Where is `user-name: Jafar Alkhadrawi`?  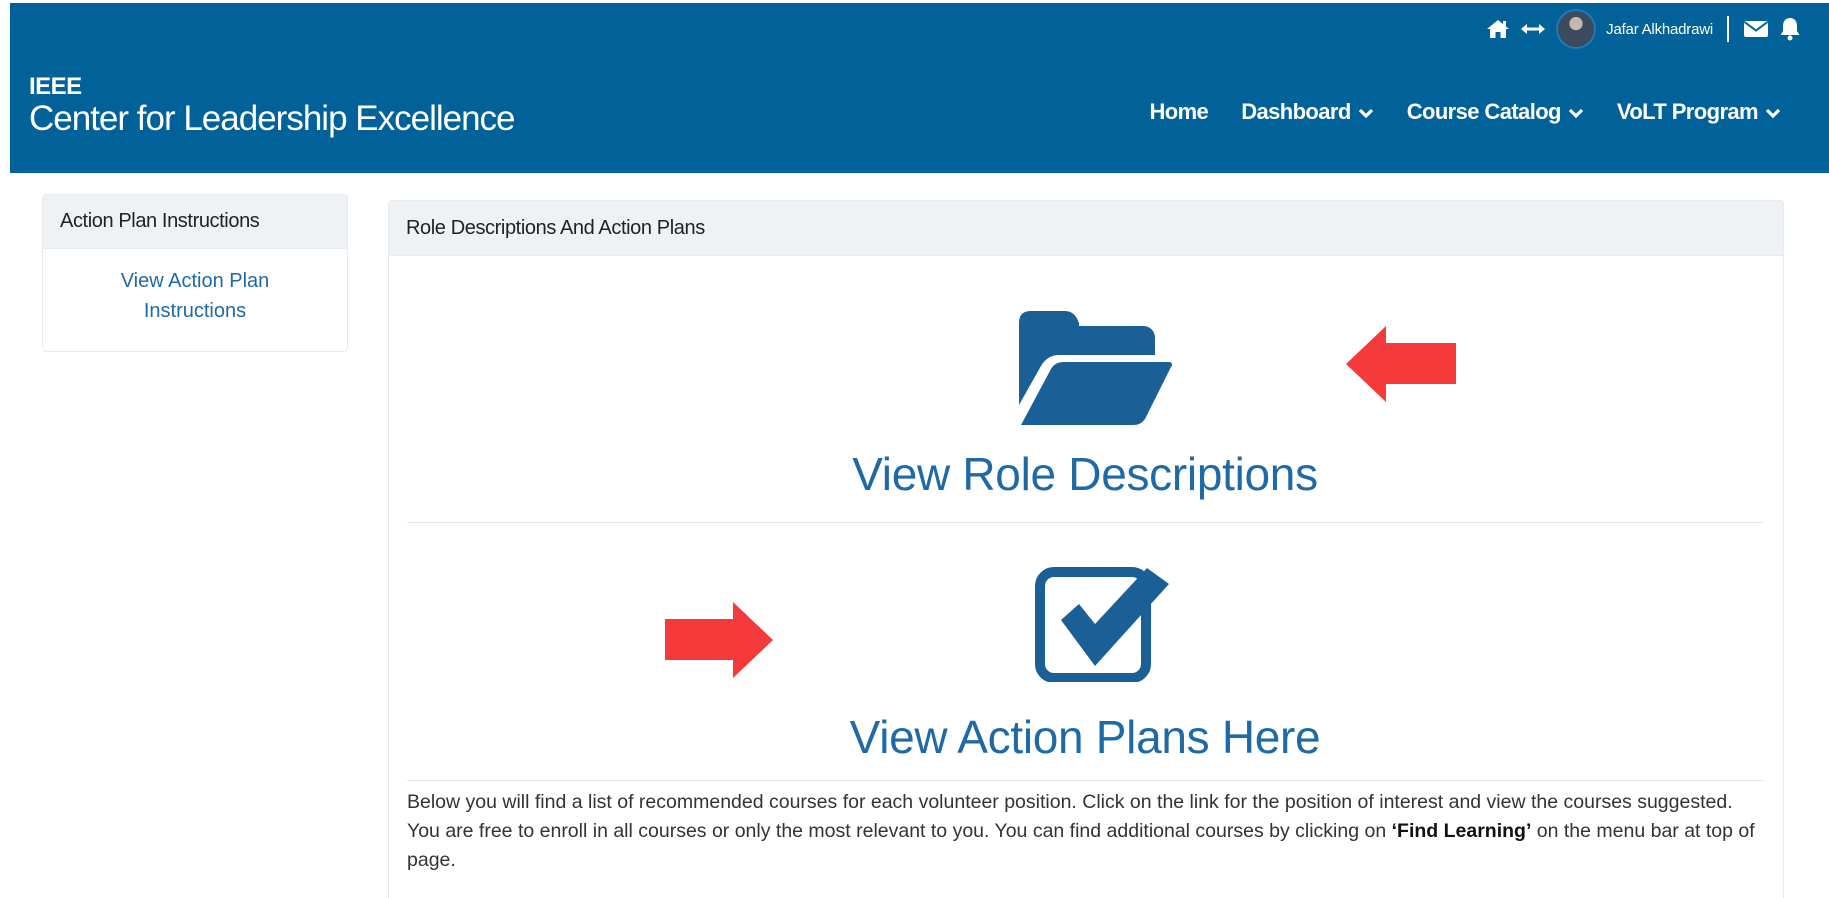
user-name: Jafar Alkhadrawi is located at coordinates (1659, 29).